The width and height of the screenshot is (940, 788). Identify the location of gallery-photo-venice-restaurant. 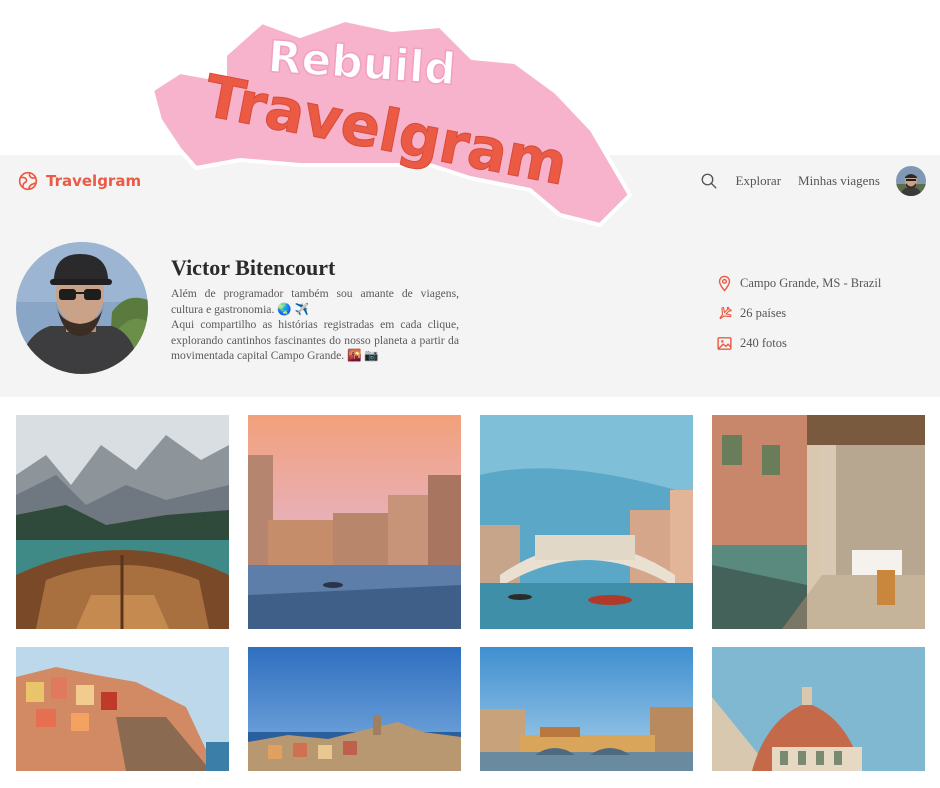
(818, 522).